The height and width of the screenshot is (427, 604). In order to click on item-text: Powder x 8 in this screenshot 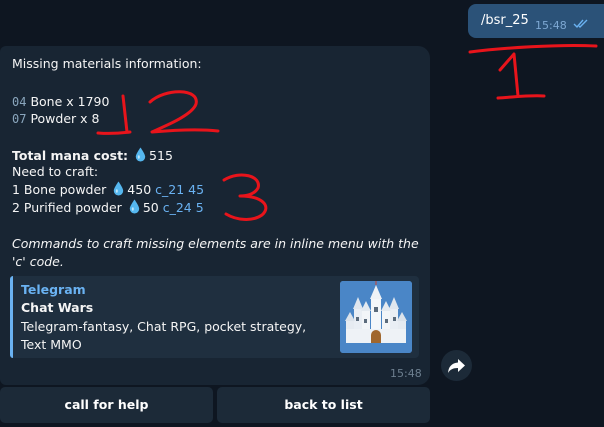, I will do `click(65, 118)`.